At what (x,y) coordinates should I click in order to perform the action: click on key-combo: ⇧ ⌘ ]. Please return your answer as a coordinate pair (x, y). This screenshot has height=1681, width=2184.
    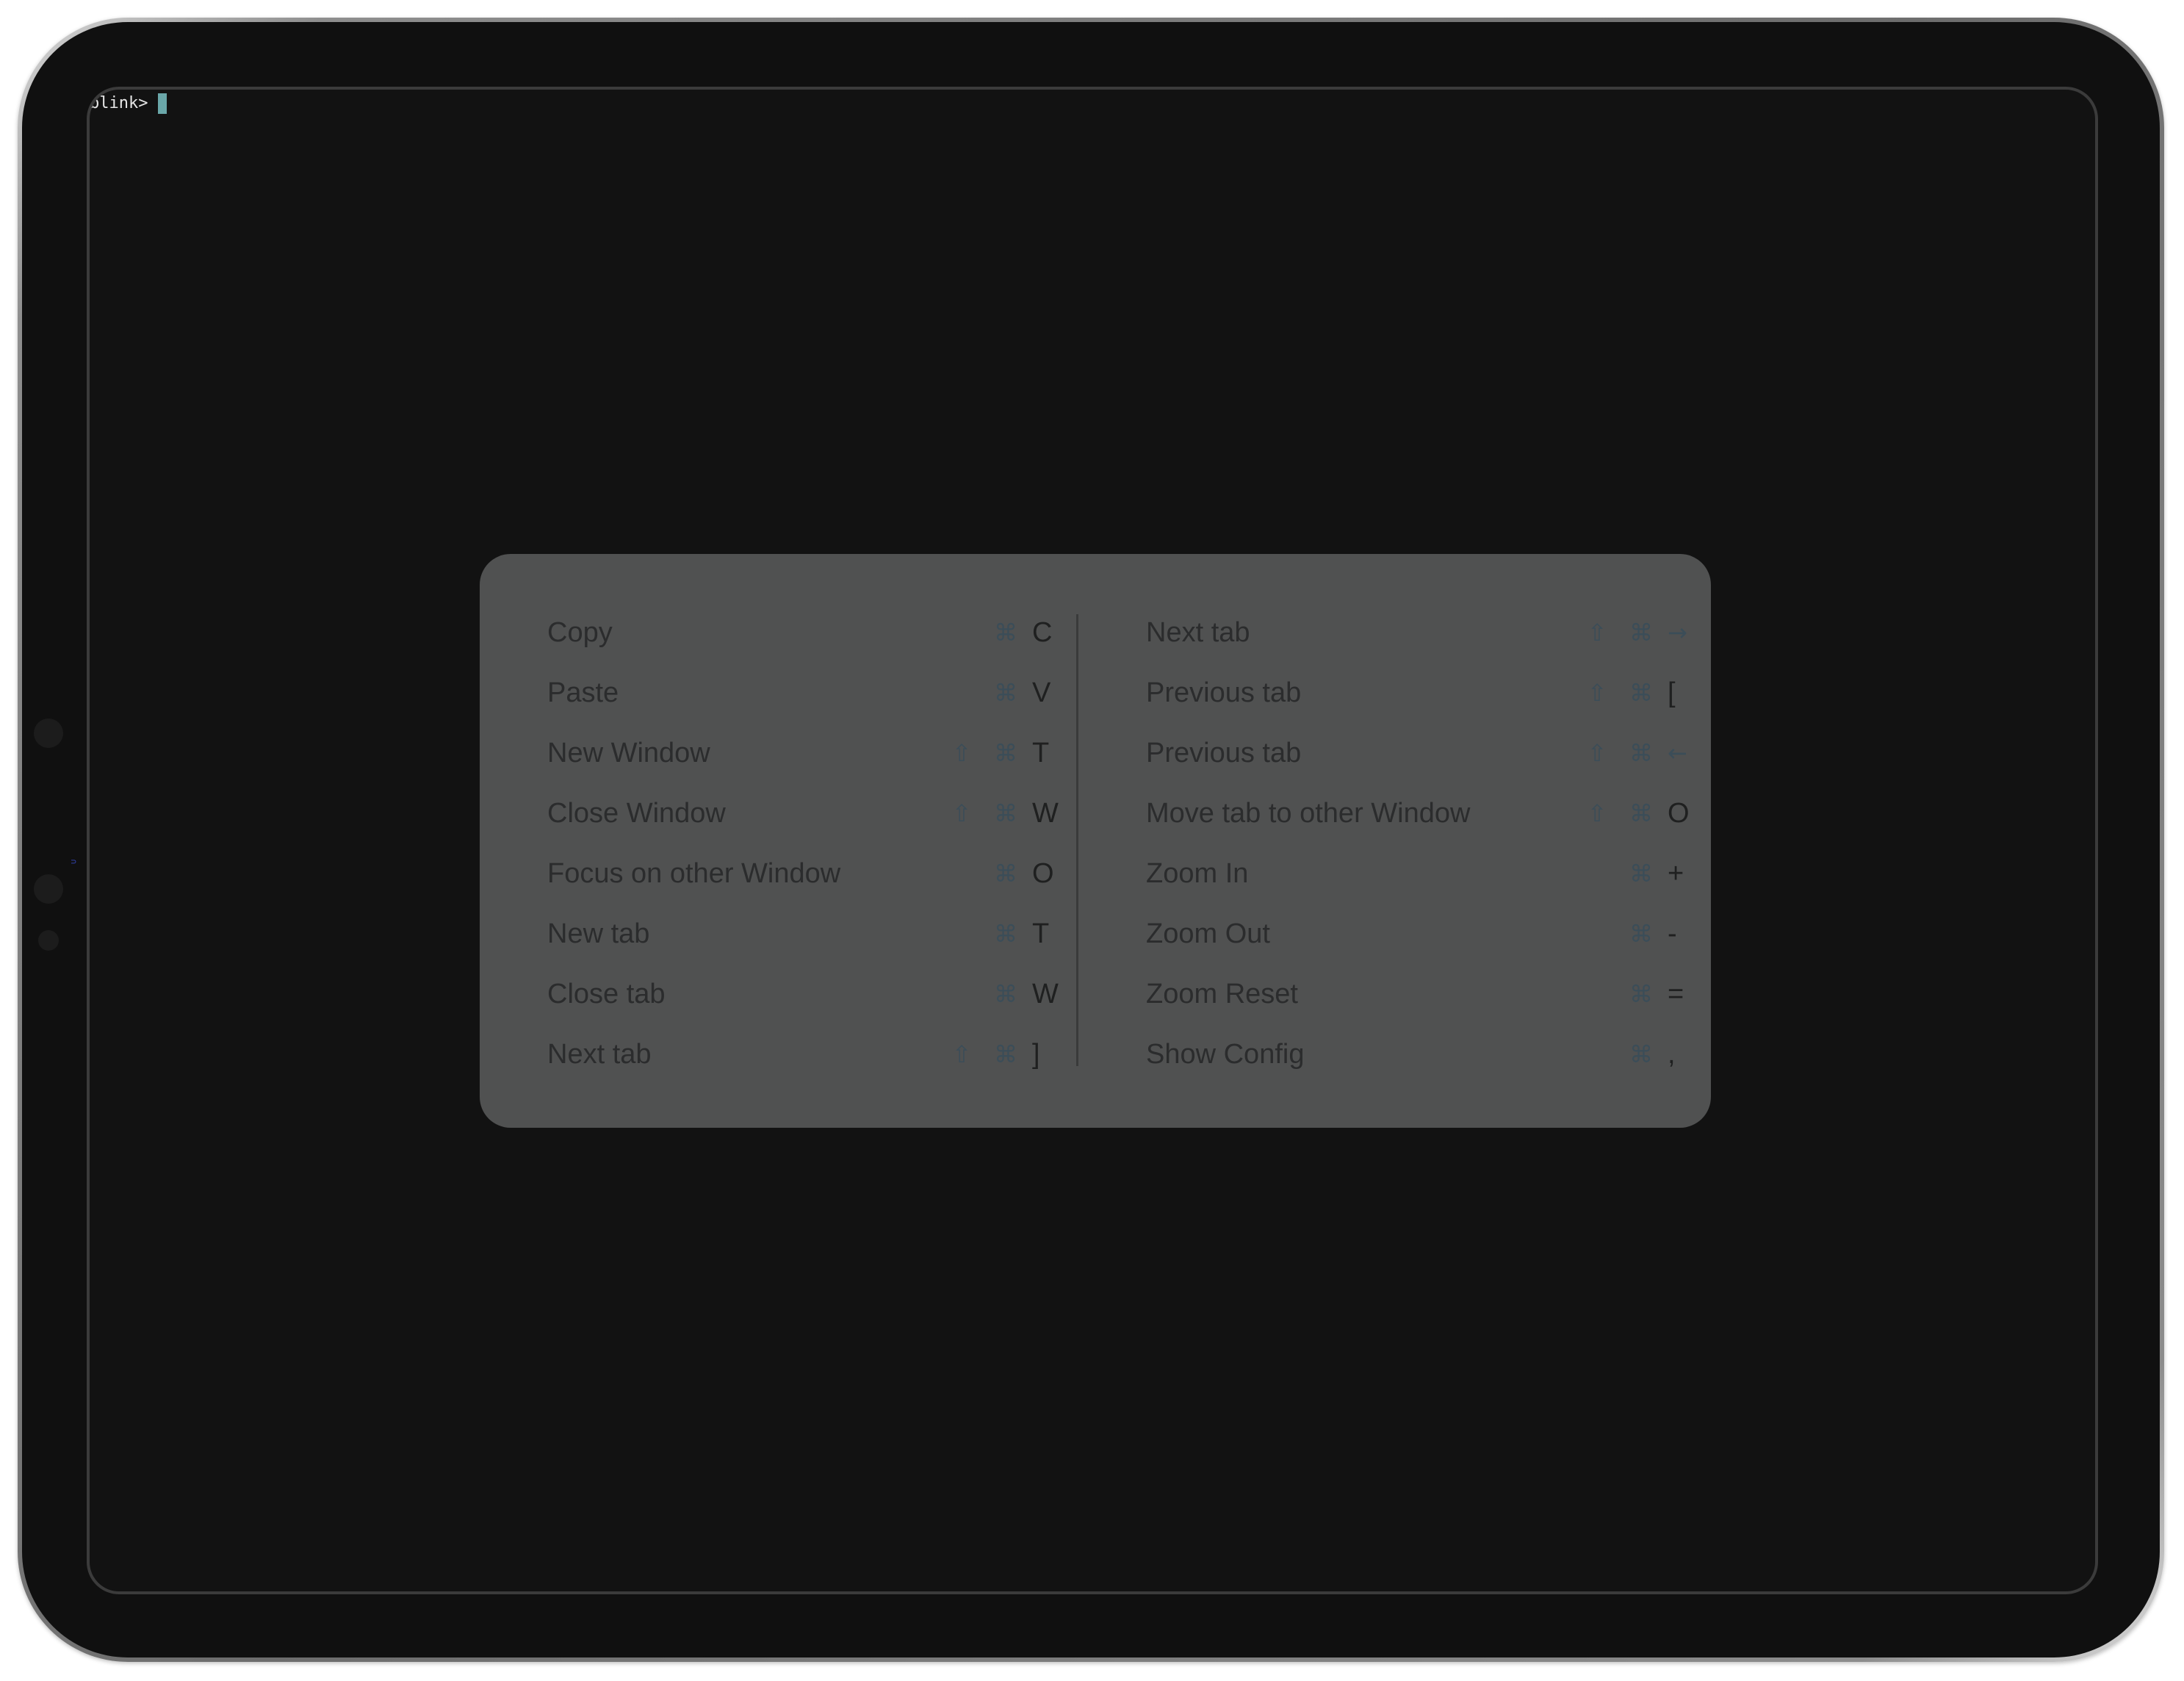
    Looking at the image, I should click on (1008, 1054).